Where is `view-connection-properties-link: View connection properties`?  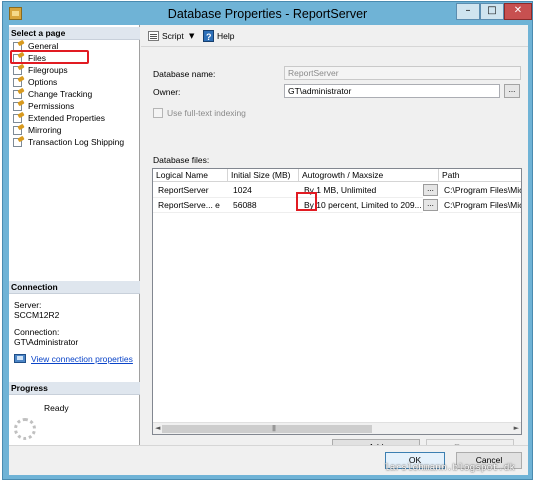 view-connection-properties-link: View connection properties is located at coordinates (76, 359).